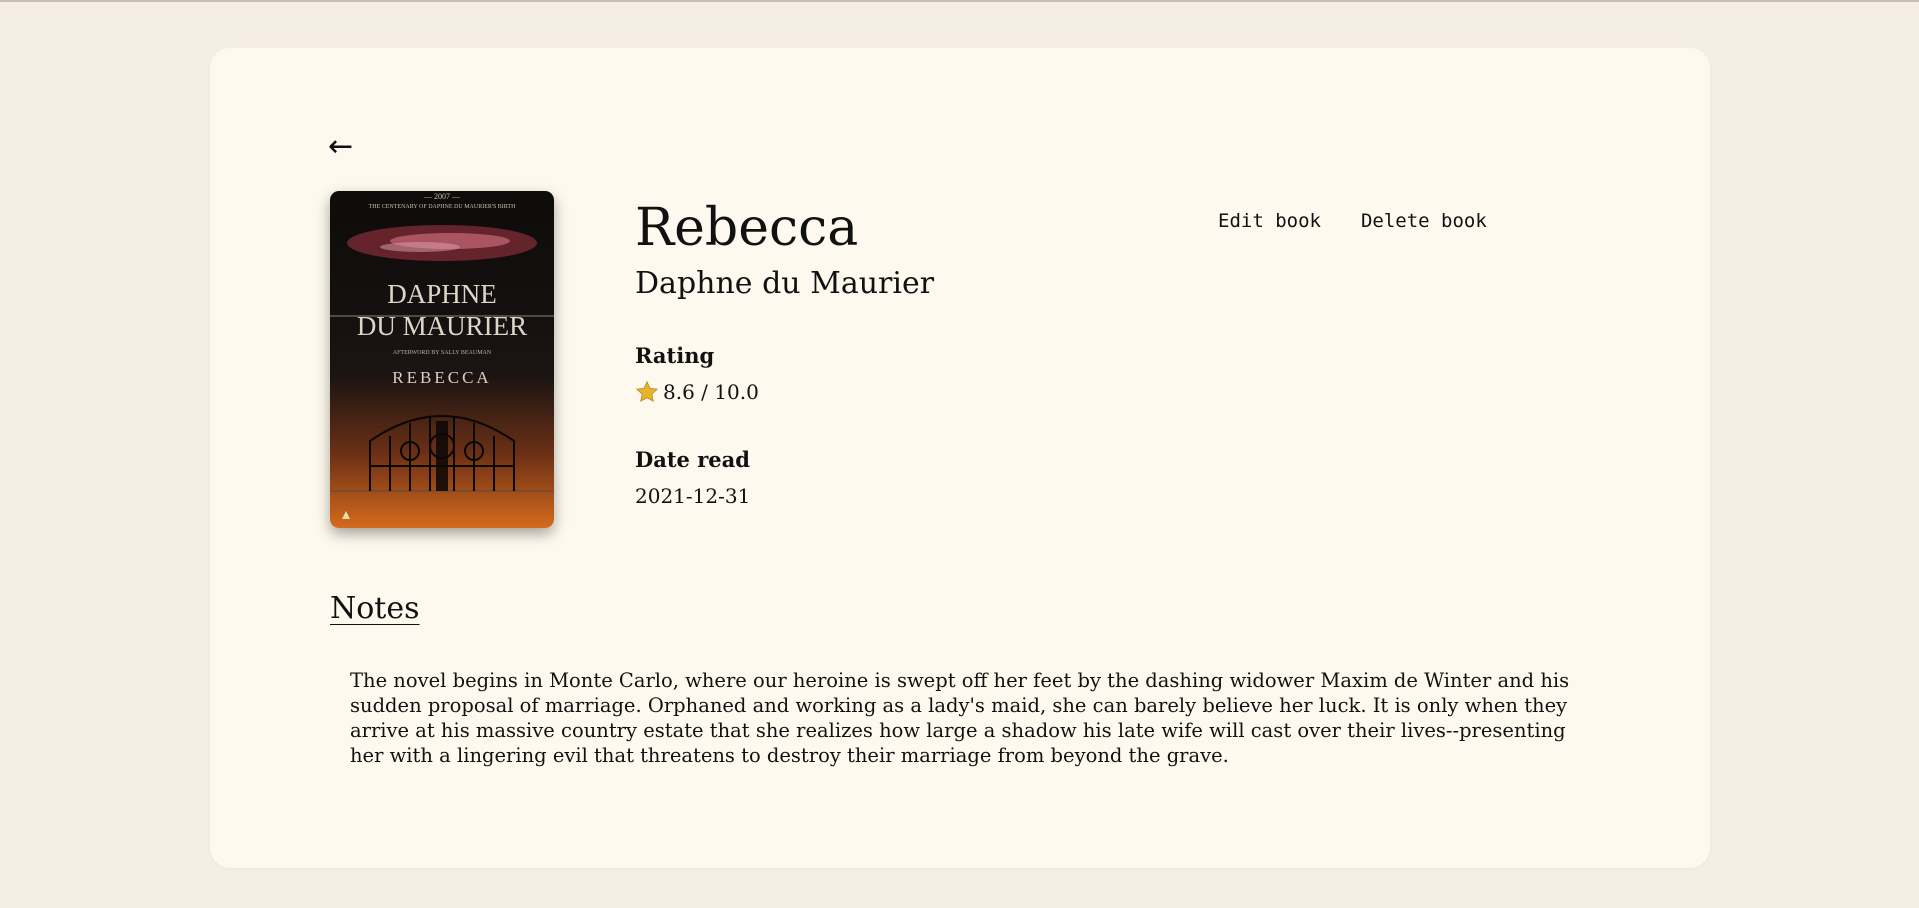 This screenshot has width=1919, height=908. Describe the element at coordinates (1424, 221) in the screenshot. I see `delete-book-button: Delete book` at that location.